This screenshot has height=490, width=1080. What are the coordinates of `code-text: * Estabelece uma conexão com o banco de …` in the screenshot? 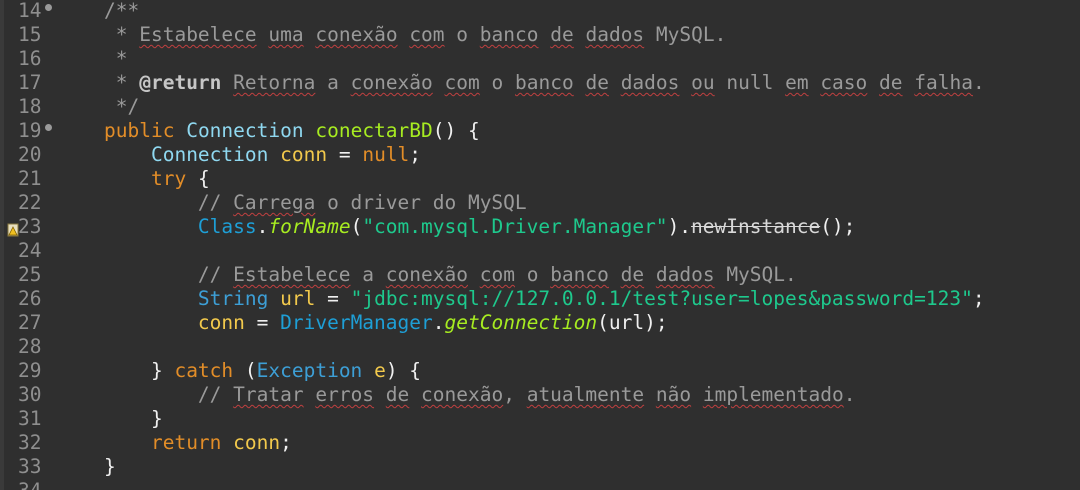 It's located at (415, 35).